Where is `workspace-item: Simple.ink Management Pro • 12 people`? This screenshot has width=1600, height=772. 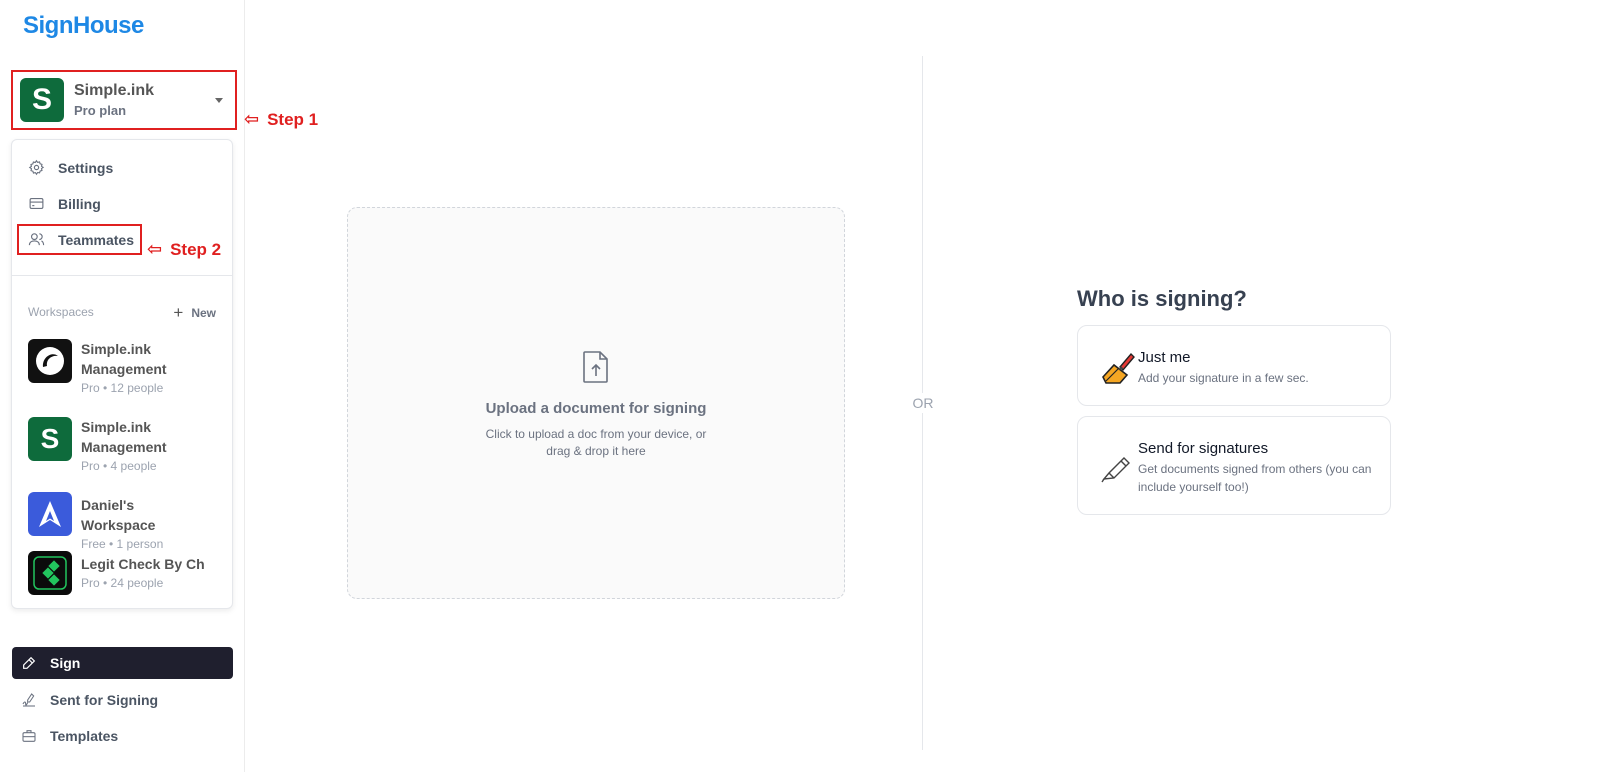 workspace-item: Simple.ink Management Pro • 12 people is located at coordinates (117, 367).